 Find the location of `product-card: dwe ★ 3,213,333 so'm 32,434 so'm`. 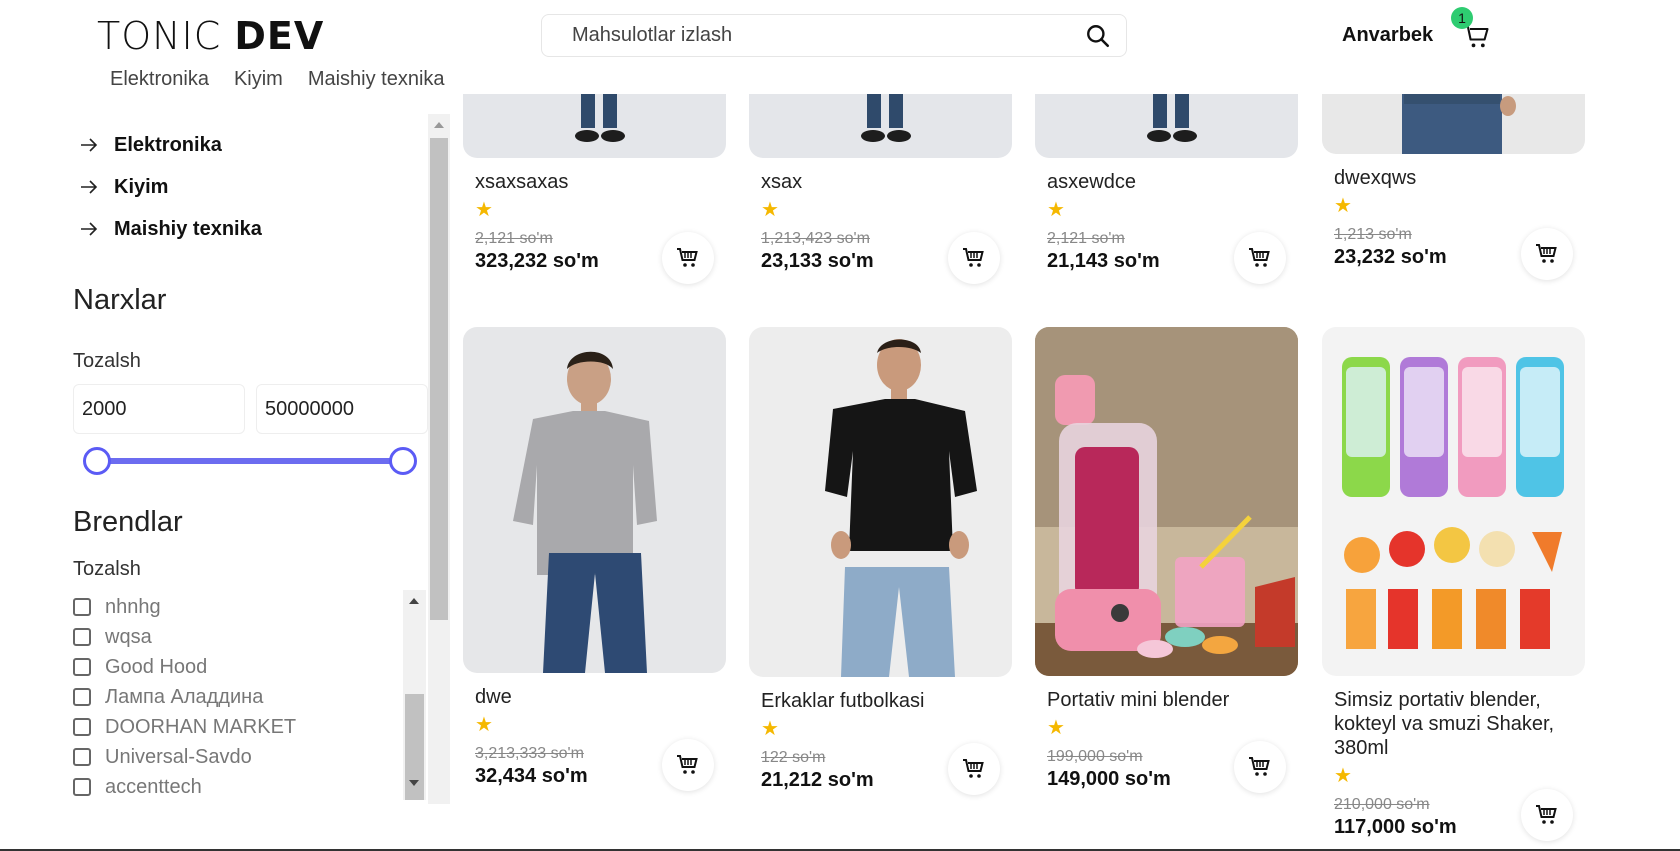

product-card: dwe ★ 3,213,333 so'm 32,434 so'm is located at coordinates (594, 559).